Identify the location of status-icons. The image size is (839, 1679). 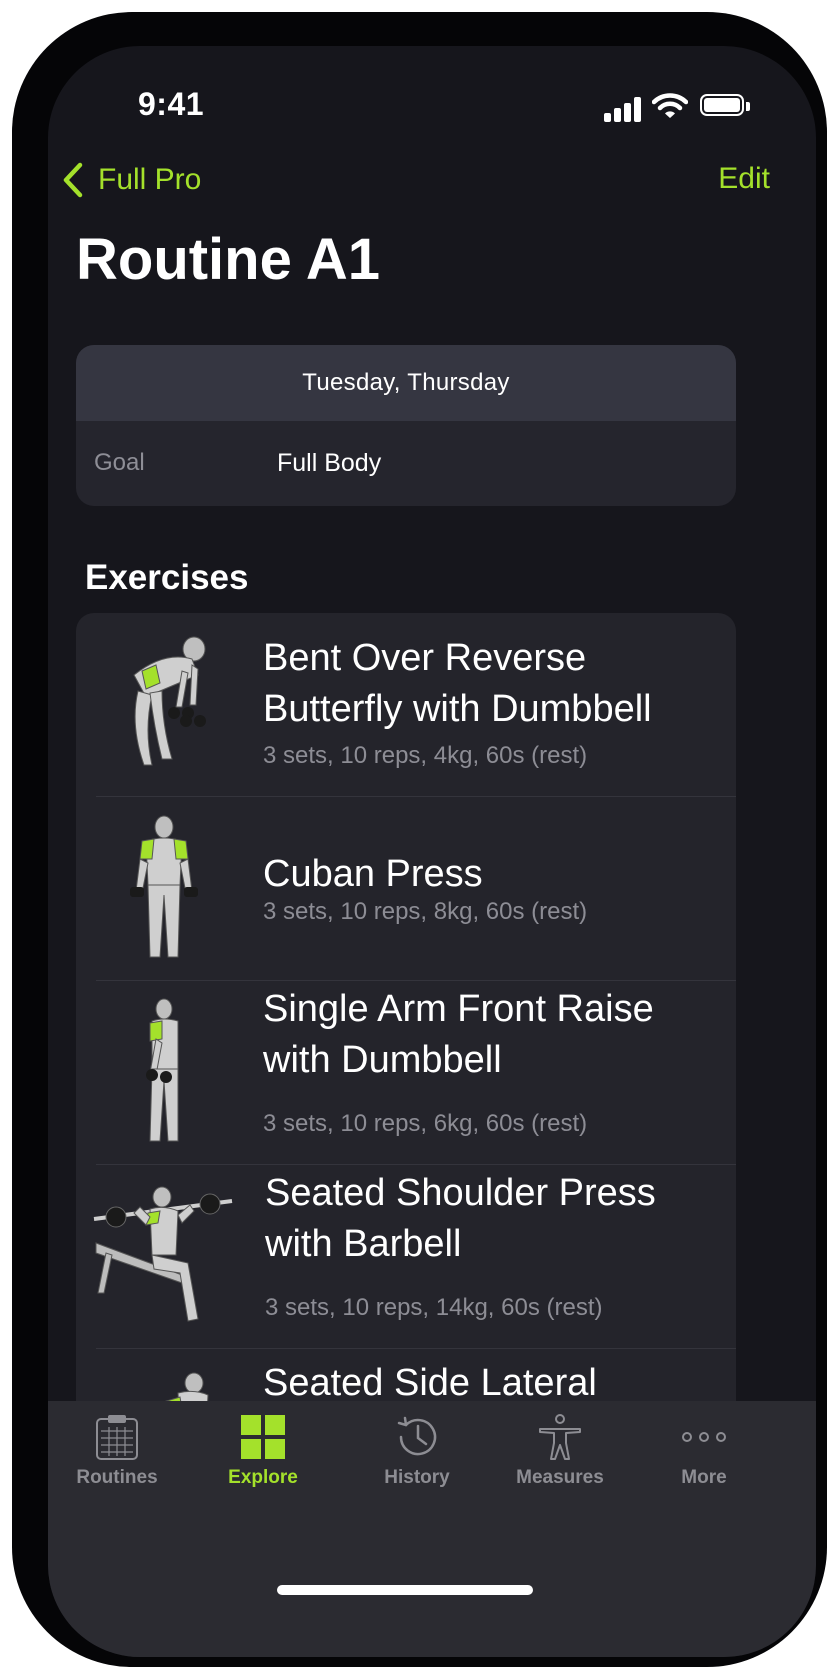
(684, 107).